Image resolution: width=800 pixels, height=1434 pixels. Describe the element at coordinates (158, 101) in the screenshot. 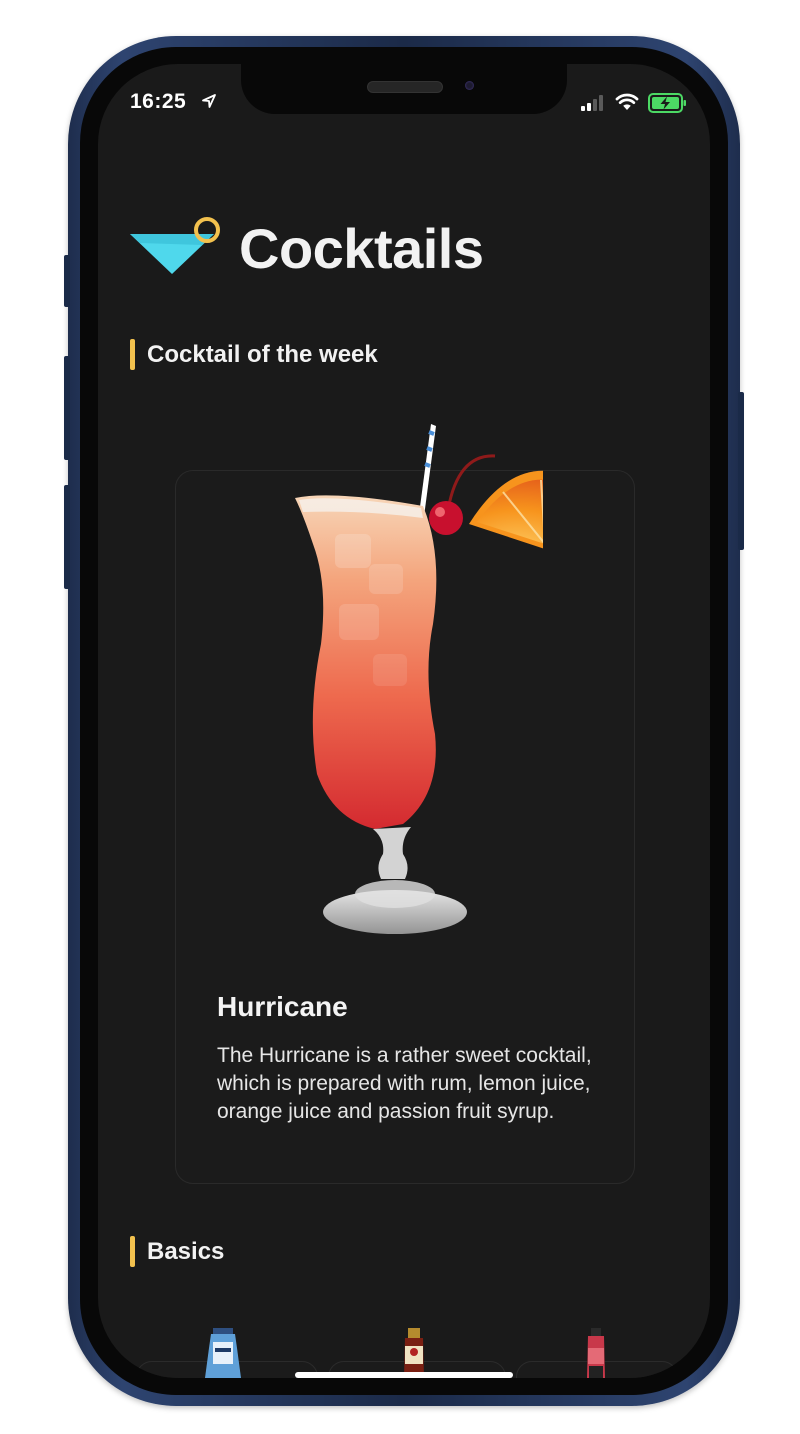

I see `status-time: 16:25` at that location.